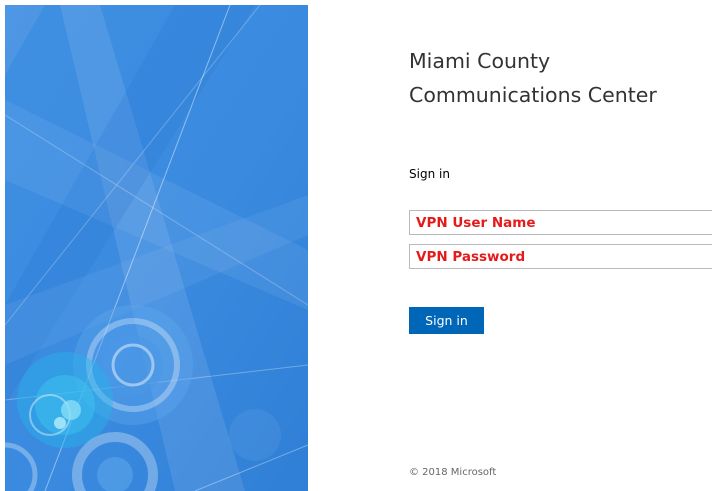 The width and height of the screenshot is (712, 491). Describe the element at coordinates (453, 472) in the screenshot. I see `copyright-text: © 2018 Microsoft` at that location.